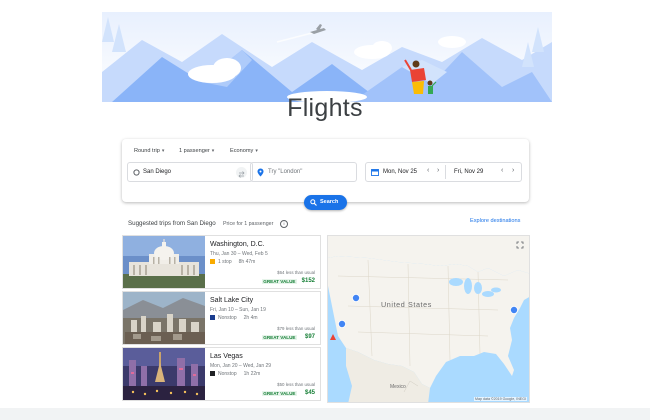 This screenshot has height=420, width=650. I want to click on calendar-icon, so click(375, 172).